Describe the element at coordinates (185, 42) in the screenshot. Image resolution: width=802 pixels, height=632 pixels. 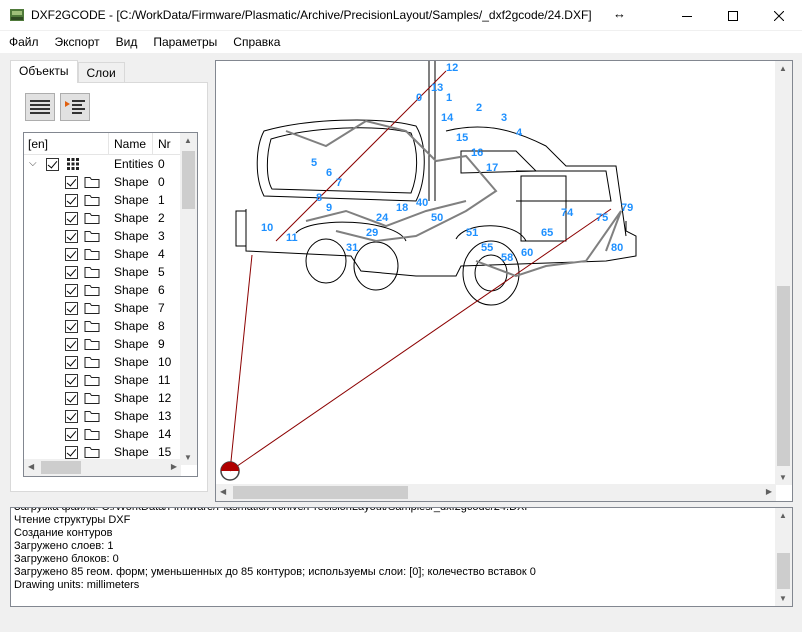
I see `menu-parameters: Параметры` at that location.